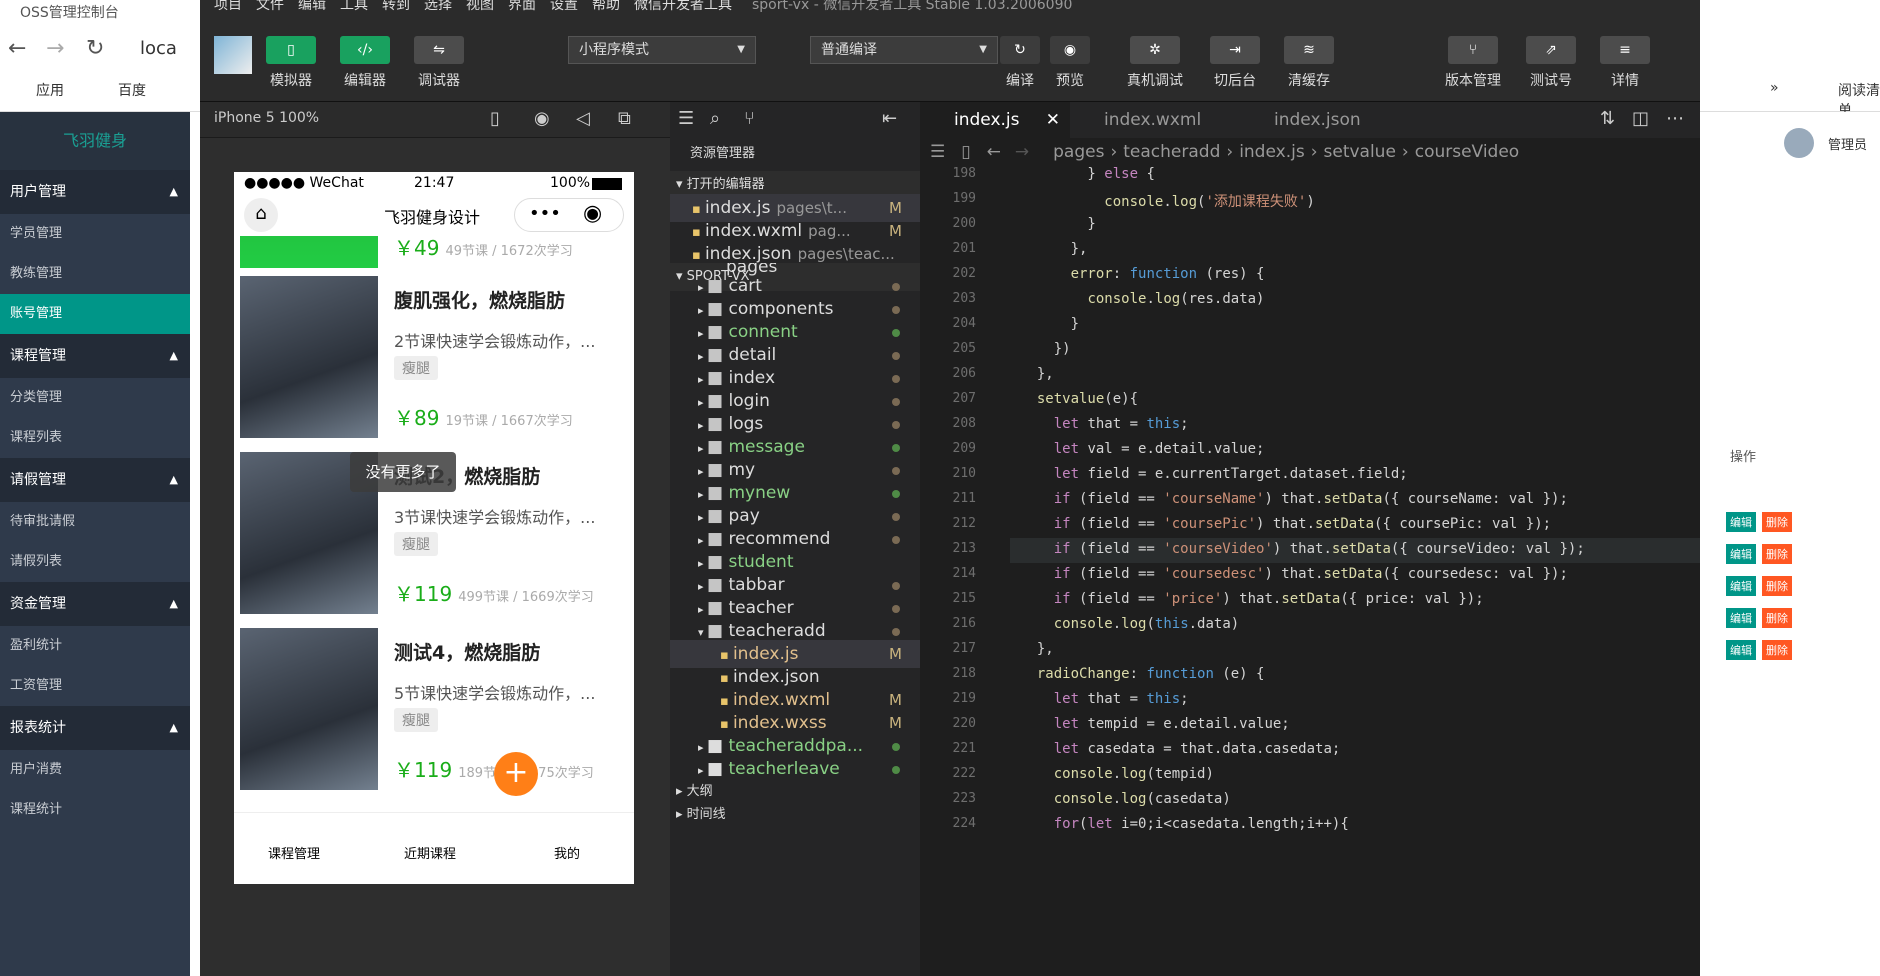  What do you see at coordinates (1053, 120) in the screenshot?
I see `close-icon: ✕` at bounding box center [1053, 120].